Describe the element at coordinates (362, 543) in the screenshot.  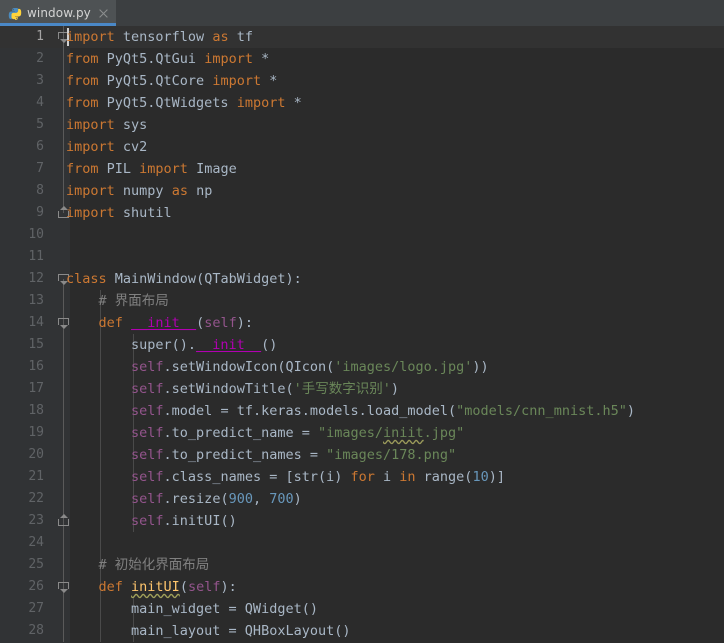
I see `code-line: 24` at that location.